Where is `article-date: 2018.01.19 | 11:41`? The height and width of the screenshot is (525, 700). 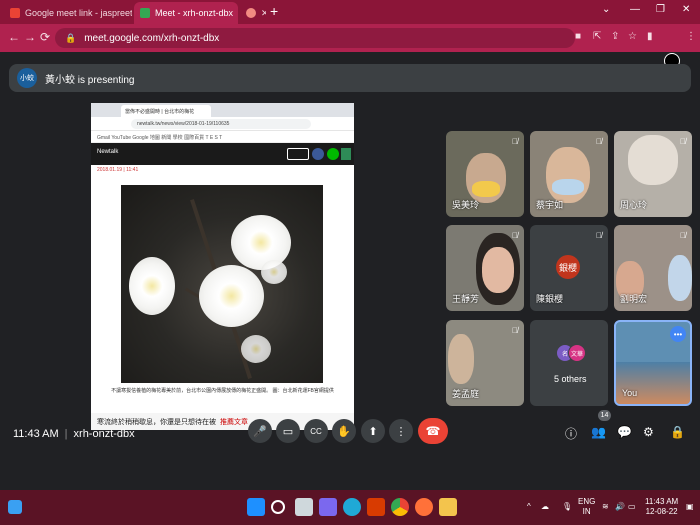
article-date: 2018.01.19 | 11:41 is located at coordinates (118, 170).